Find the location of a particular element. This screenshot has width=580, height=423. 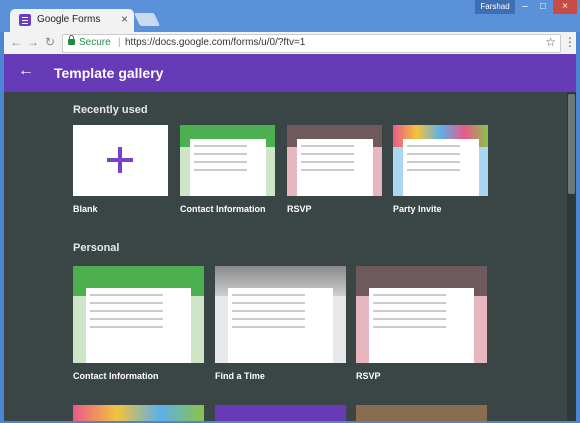

close-window-icon: × is located at coordinates (565, 7).